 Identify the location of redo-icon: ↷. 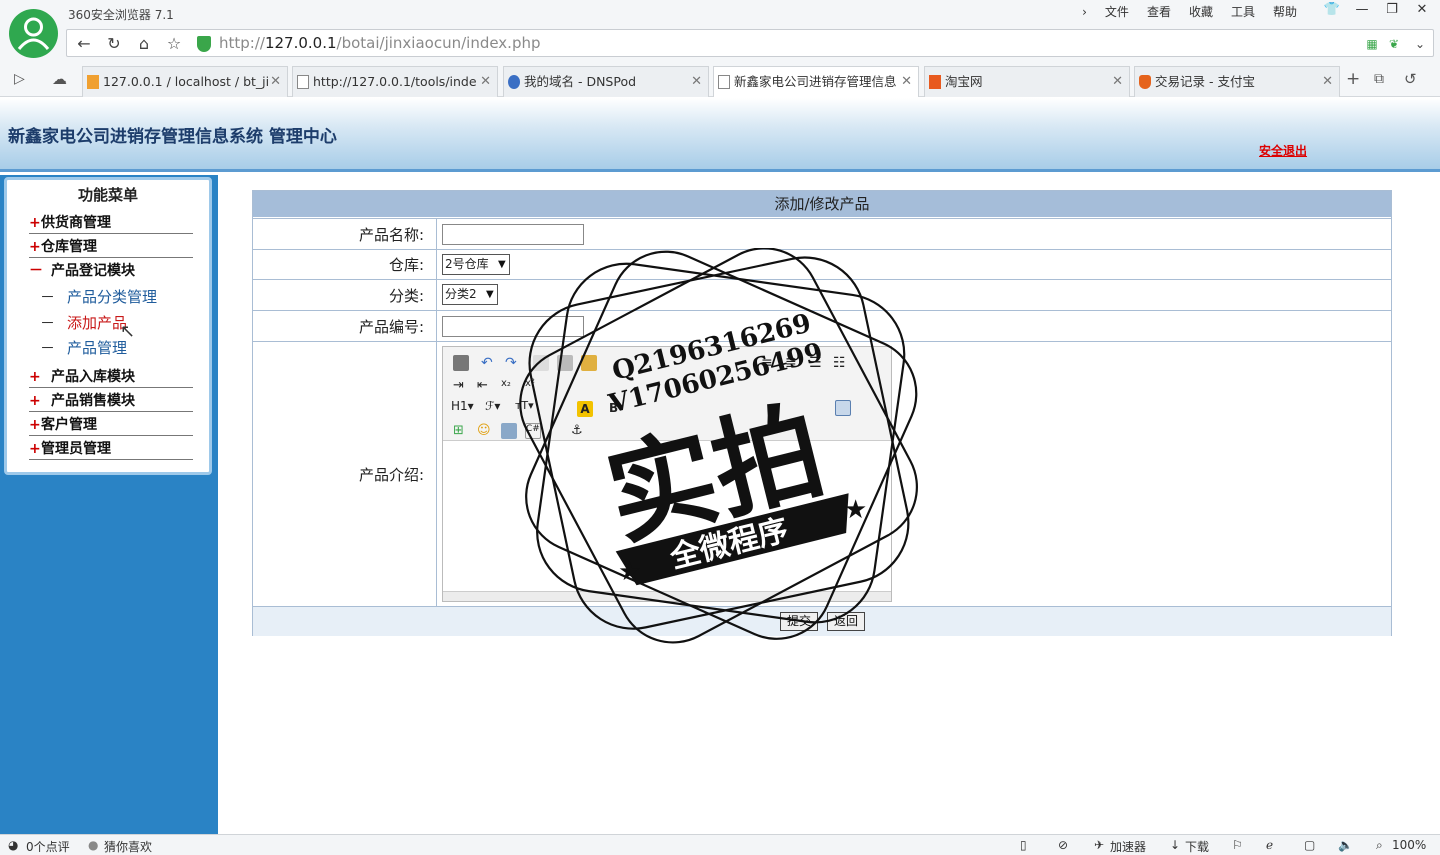
(513, 363).